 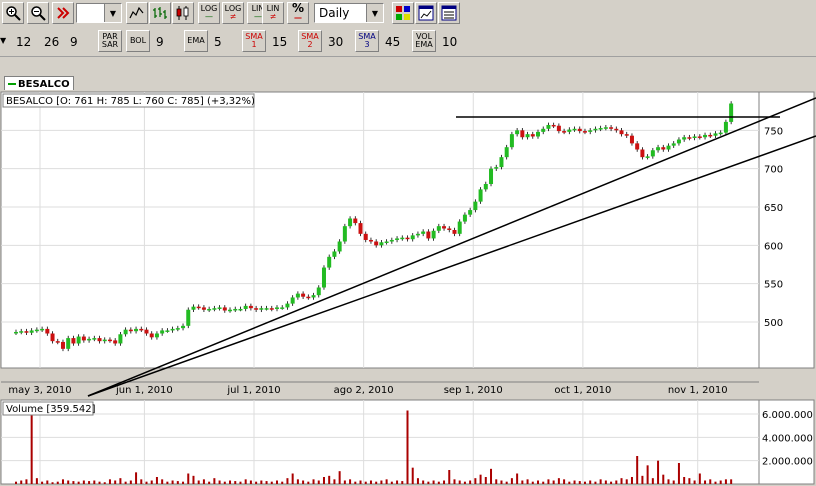 What do you see at coordinates (338, 41) in the screenshot?
I see `sma2-field: 30` at bounding box center [338, 41].